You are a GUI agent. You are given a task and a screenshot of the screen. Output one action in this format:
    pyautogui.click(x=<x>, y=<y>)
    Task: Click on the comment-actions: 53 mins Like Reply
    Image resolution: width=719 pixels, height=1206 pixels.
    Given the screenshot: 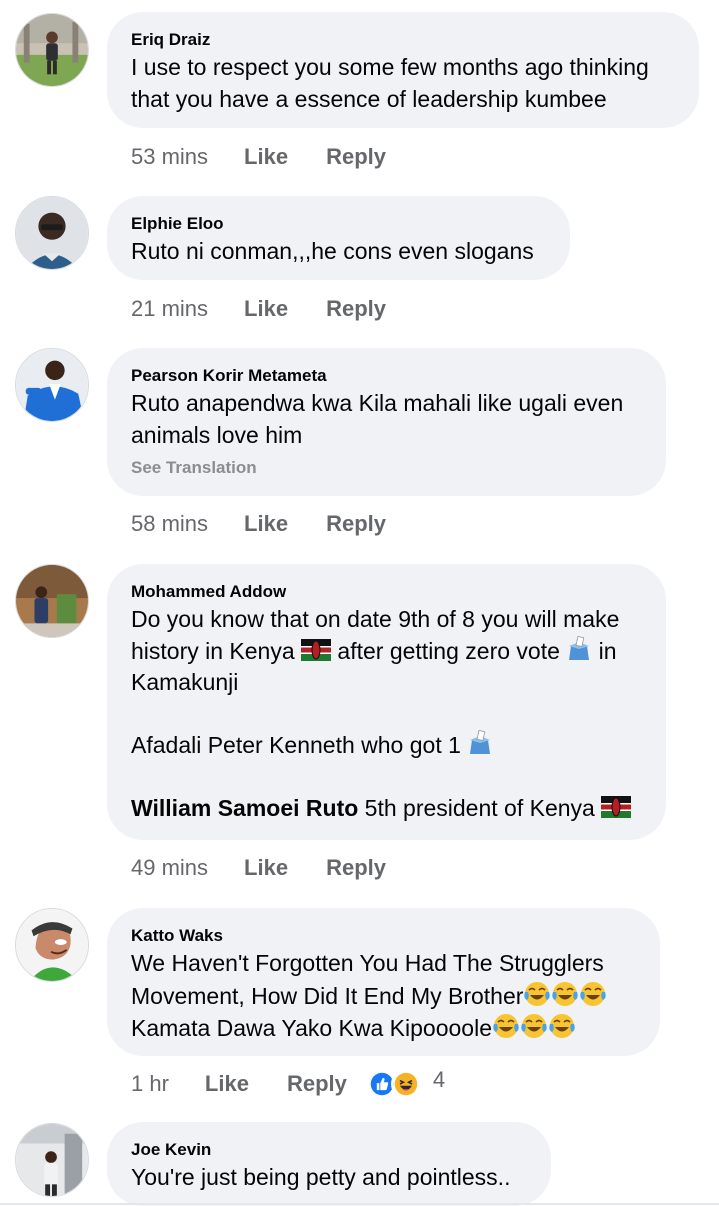 What is the action you would take?
    pyautogui.click(x=258, y=157)
    